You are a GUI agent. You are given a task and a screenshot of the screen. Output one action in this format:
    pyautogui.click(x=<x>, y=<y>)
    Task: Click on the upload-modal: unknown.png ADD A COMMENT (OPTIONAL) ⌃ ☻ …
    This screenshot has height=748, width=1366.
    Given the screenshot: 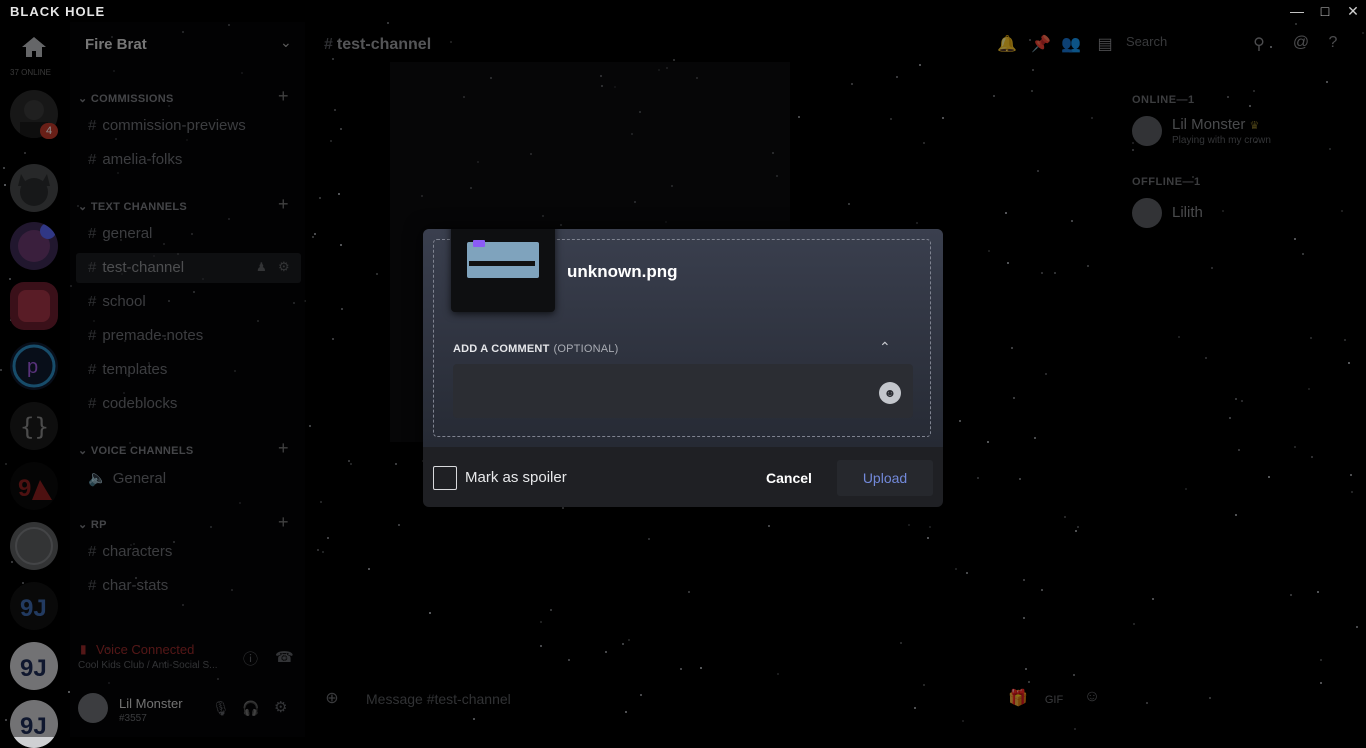 What is the action you would take?
    pyautogui.click(x=683, y=368)
    